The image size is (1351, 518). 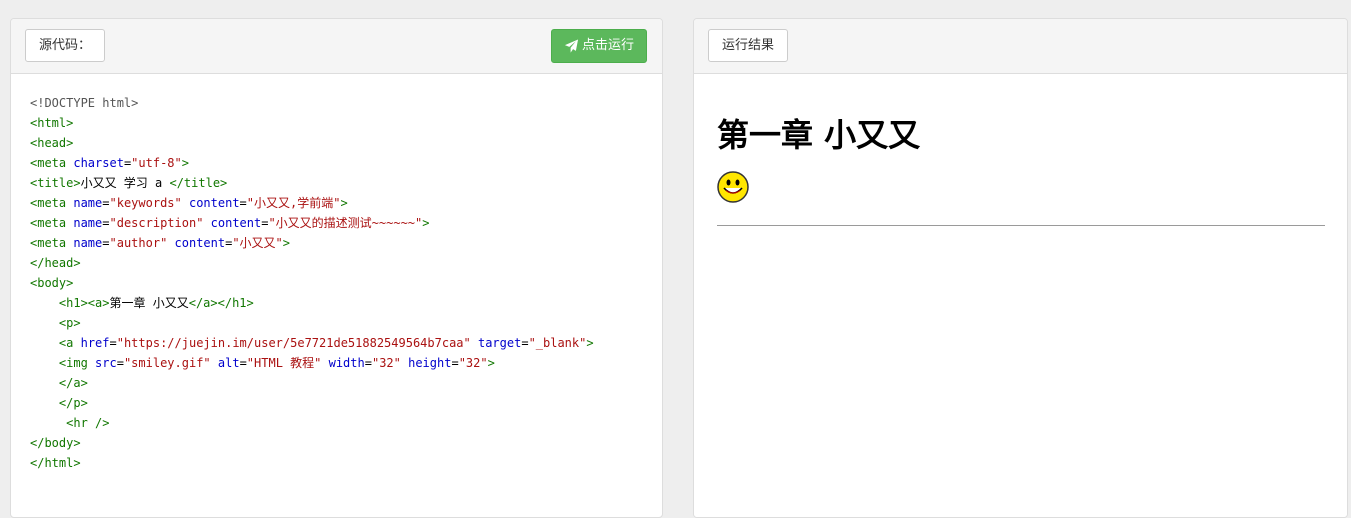 I want to click on code-line: <p>, so click(x=312, y=323).